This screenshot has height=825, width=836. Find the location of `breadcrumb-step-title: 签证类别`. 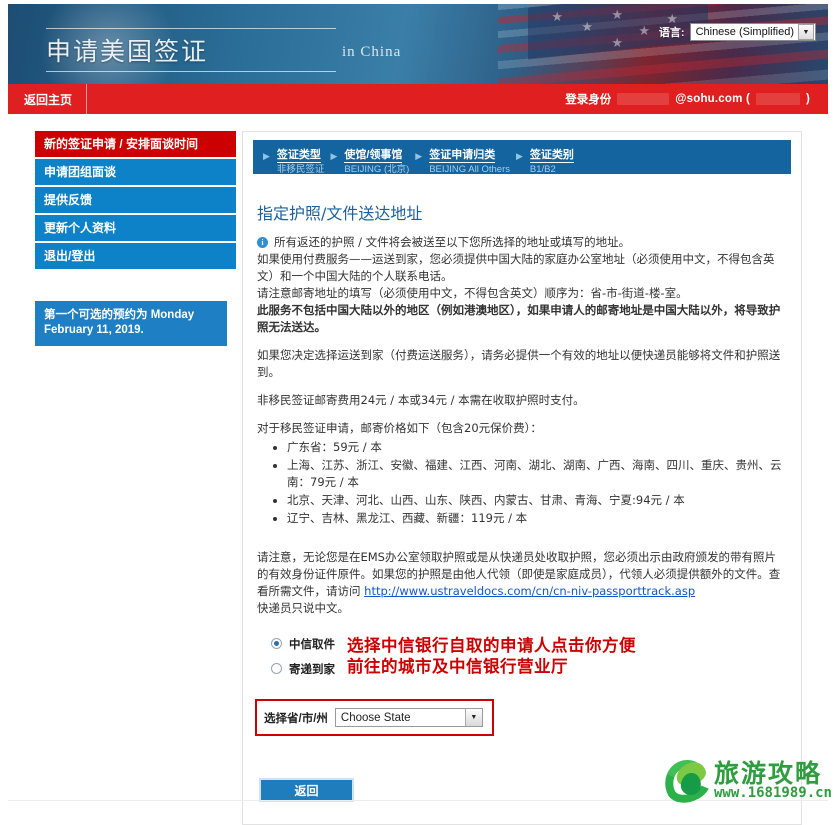

breadcrumb-step-title: 签证类别 is located at coordinates (551, 156).